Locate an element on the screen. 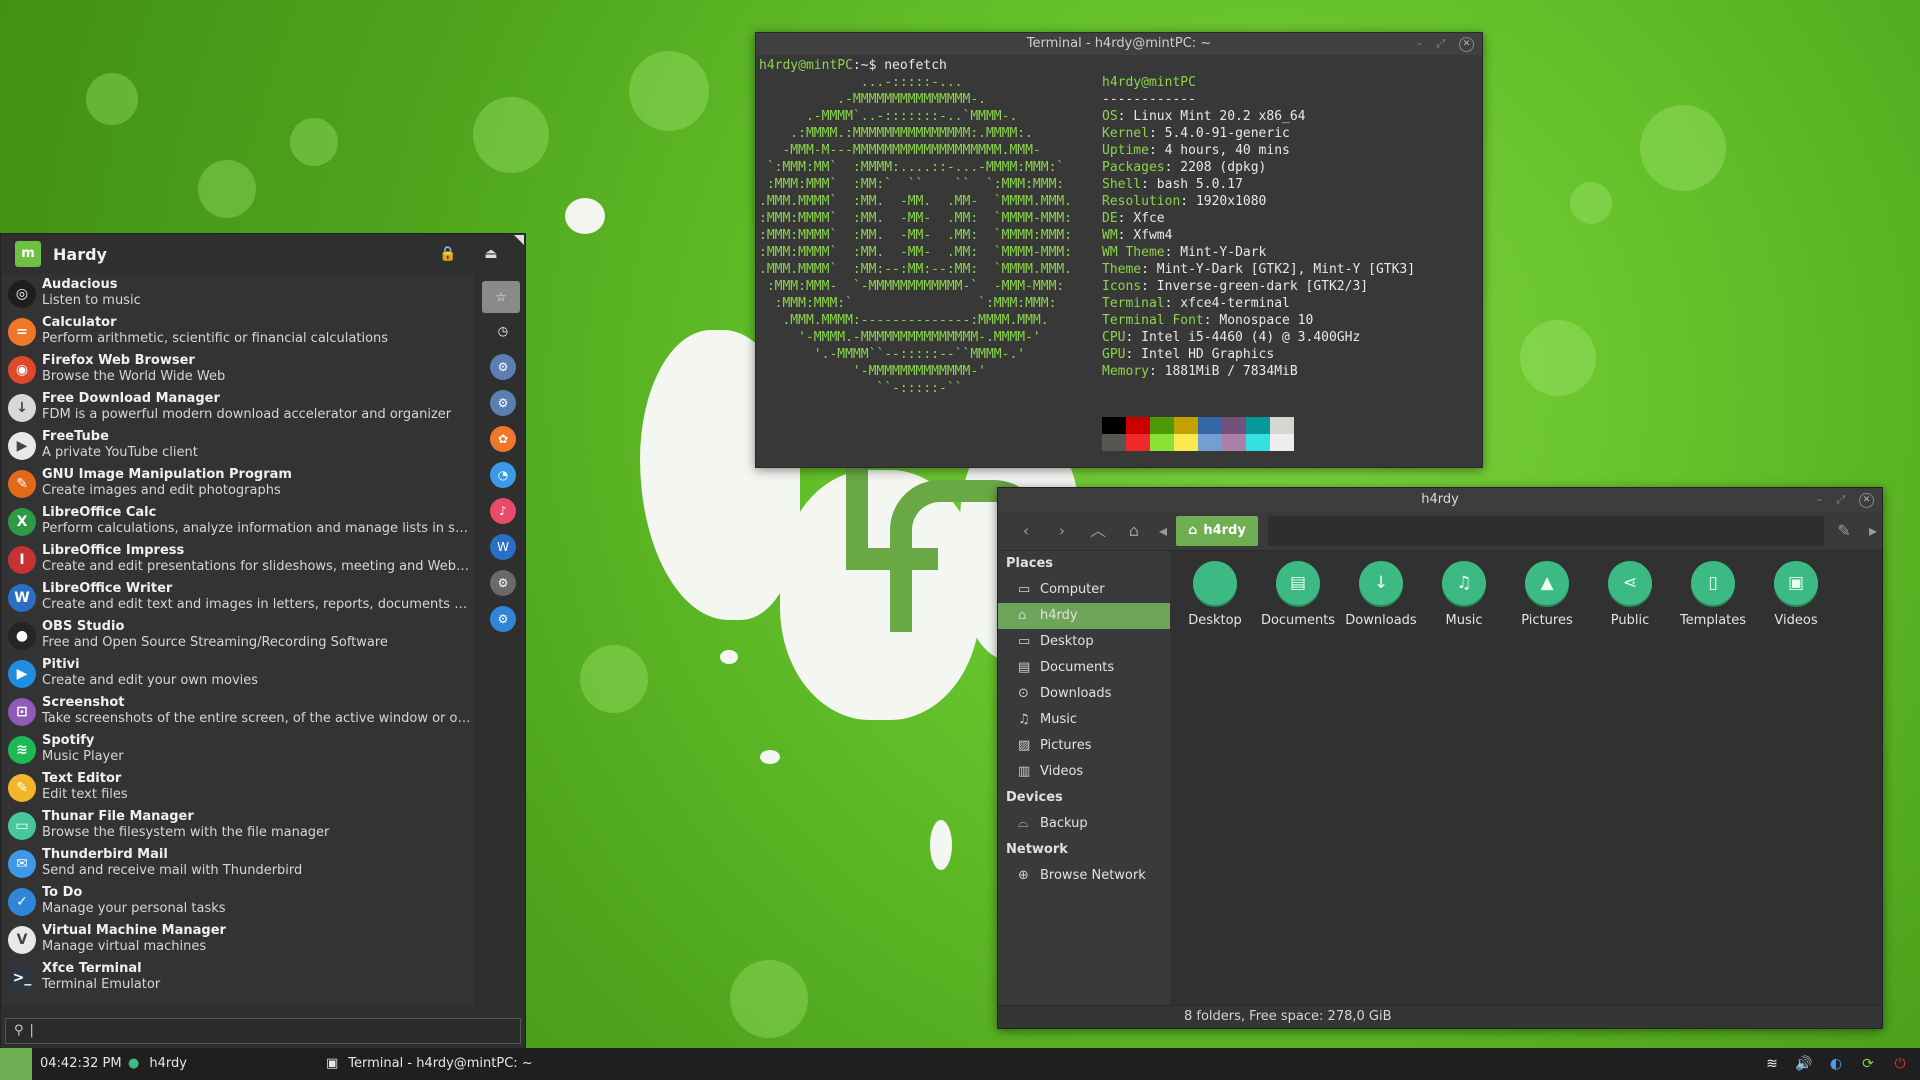 This screenshot has width=1920, height=1080. music-app-icon: ♪ is located at coordinates (503, 511).